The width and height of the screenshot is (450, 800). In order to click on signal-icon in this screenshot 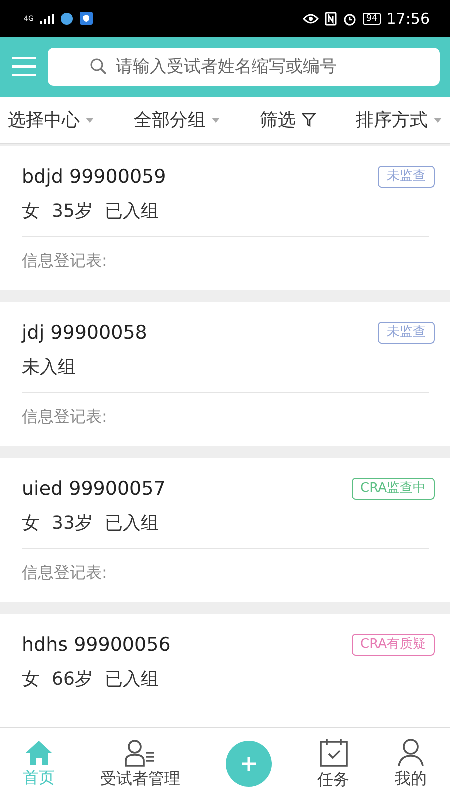, I will do `click(47, 19)`.